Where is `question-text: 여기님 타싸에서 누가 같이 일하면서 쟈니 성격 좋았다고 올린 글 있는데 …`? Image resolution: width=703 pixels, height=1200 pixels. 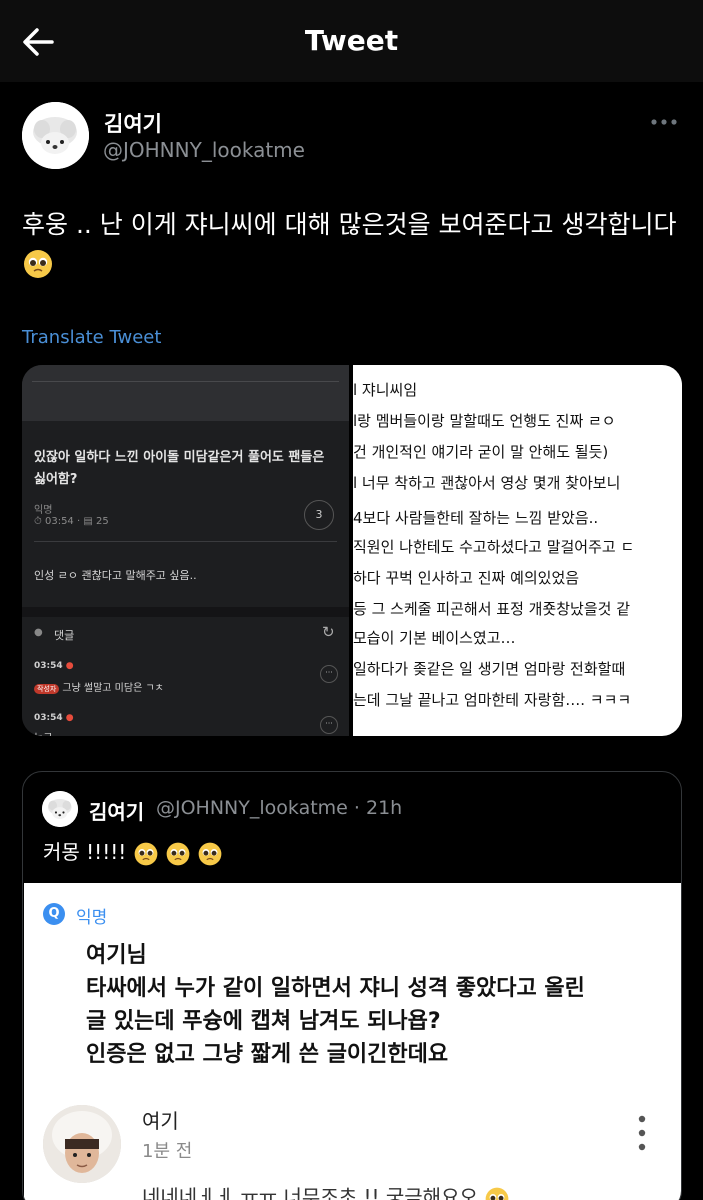 question-text: 여기님 타싸에서 누가 같이 일하면서 쟈니 성격 좋았다고 올린 글 있는데 … is located at coordinates (335, 1005).